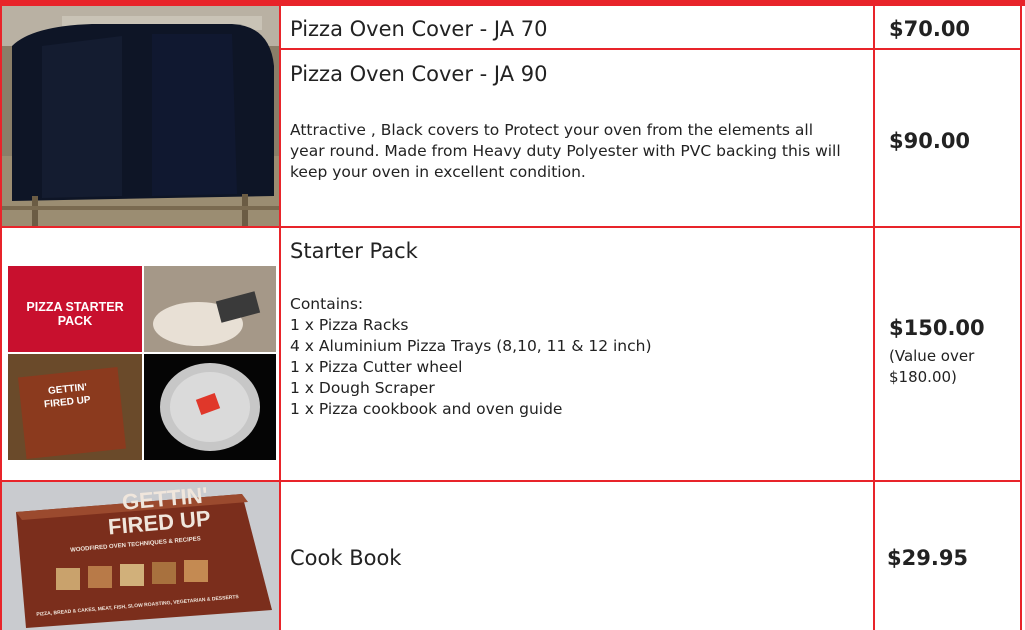  What do you see at coordinates (327, 304) in the screenshot?
I see `contains-label: Contains:` at bounding box center [327, 304].